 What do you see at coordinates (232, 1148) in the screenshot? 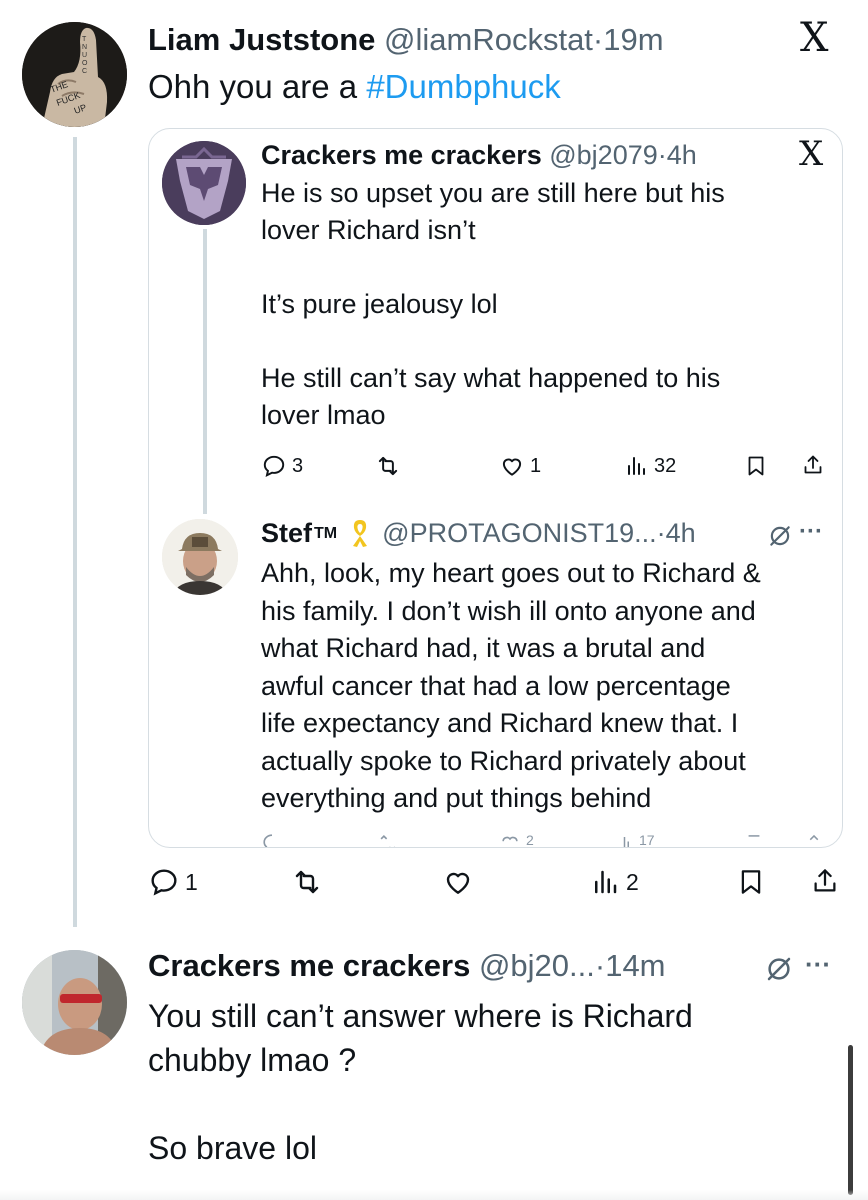
I see `text-line: So brave lol` at bounding box center [232, 1148].